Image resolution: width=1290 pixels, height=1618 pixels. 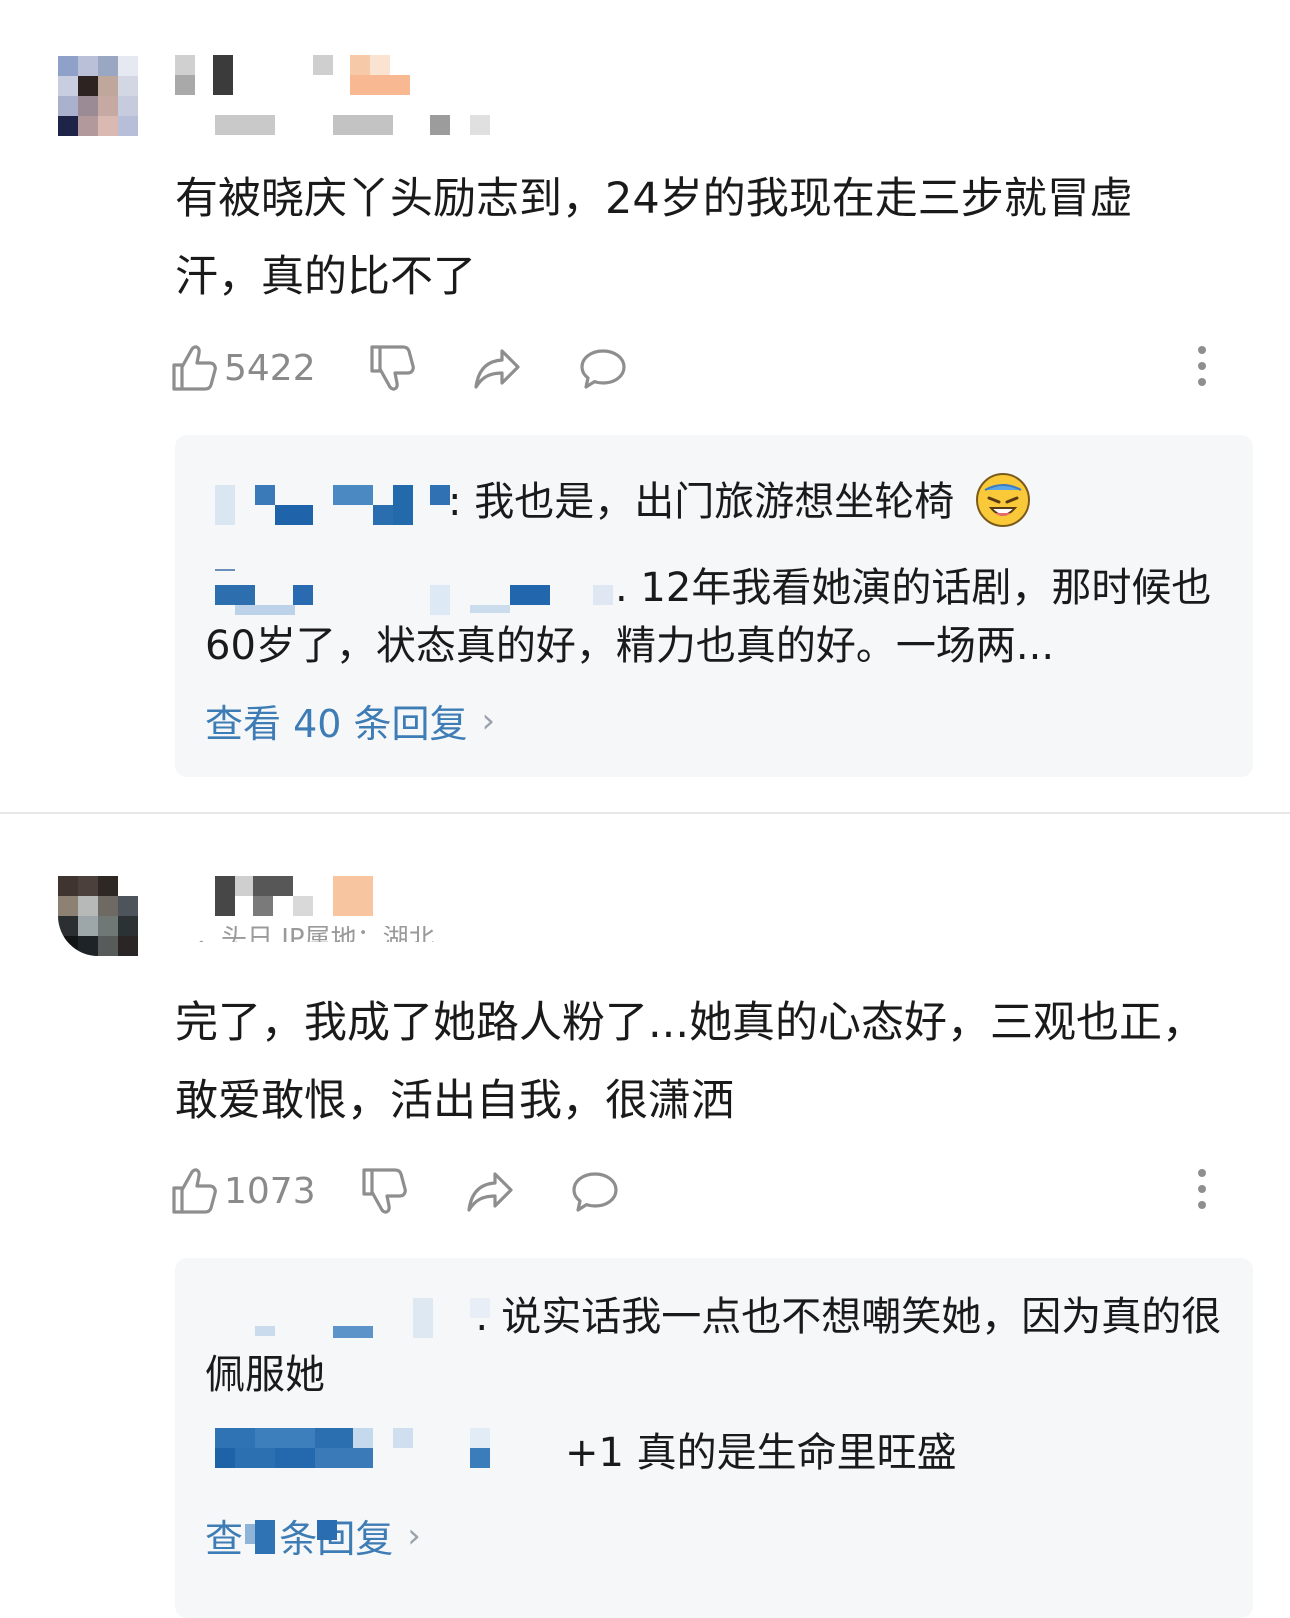 What do you see at coordinates (705, 370) in the screenshot?
I see `action-bar: 5422` at bounding box center [705, 370].